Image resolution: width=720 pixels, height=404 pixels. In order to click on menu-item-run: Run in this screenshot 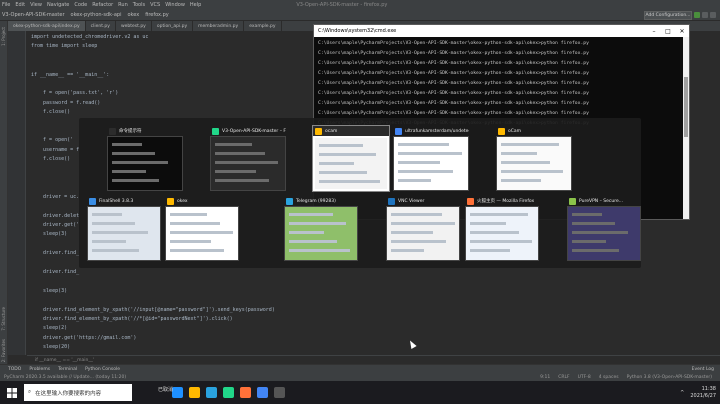, I will do `click(123, 5)`.